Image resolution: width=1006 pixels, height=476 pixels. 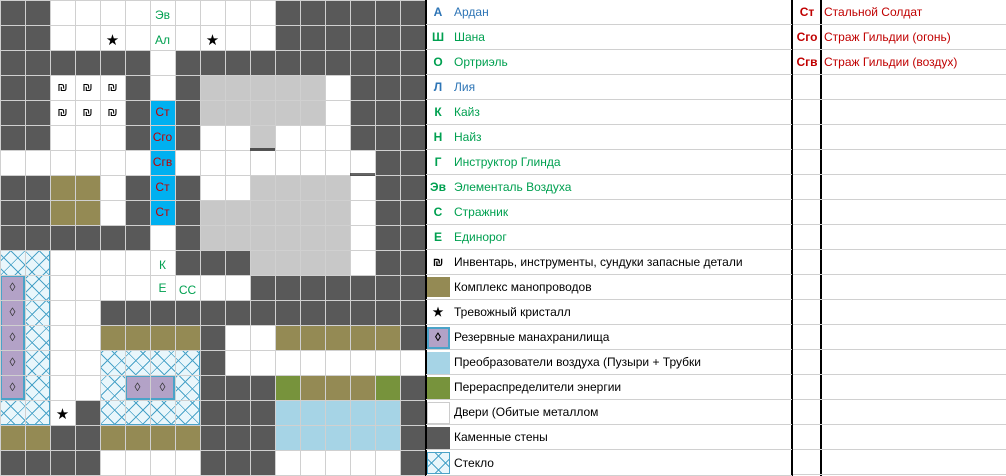 What do you see at coordinates (501, 437) in the screenshot?
I see `legend-label: Каменные стены` at bounding box center [501, 437].